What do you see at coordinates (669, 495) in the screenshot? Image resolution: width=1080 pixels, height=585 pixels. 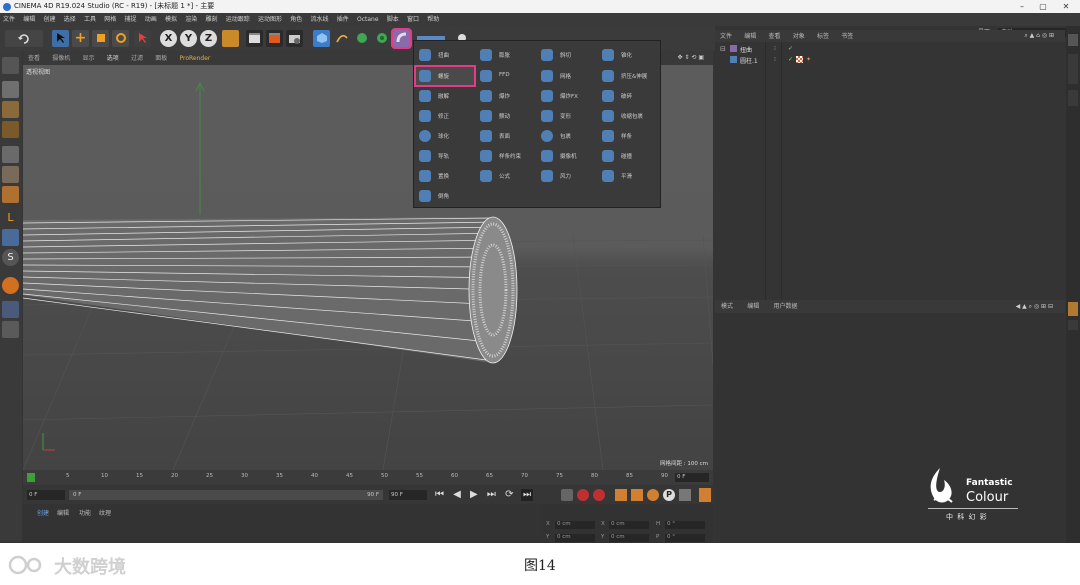 I see `parameter-key-icon: P` at bounding box center [669, 495].